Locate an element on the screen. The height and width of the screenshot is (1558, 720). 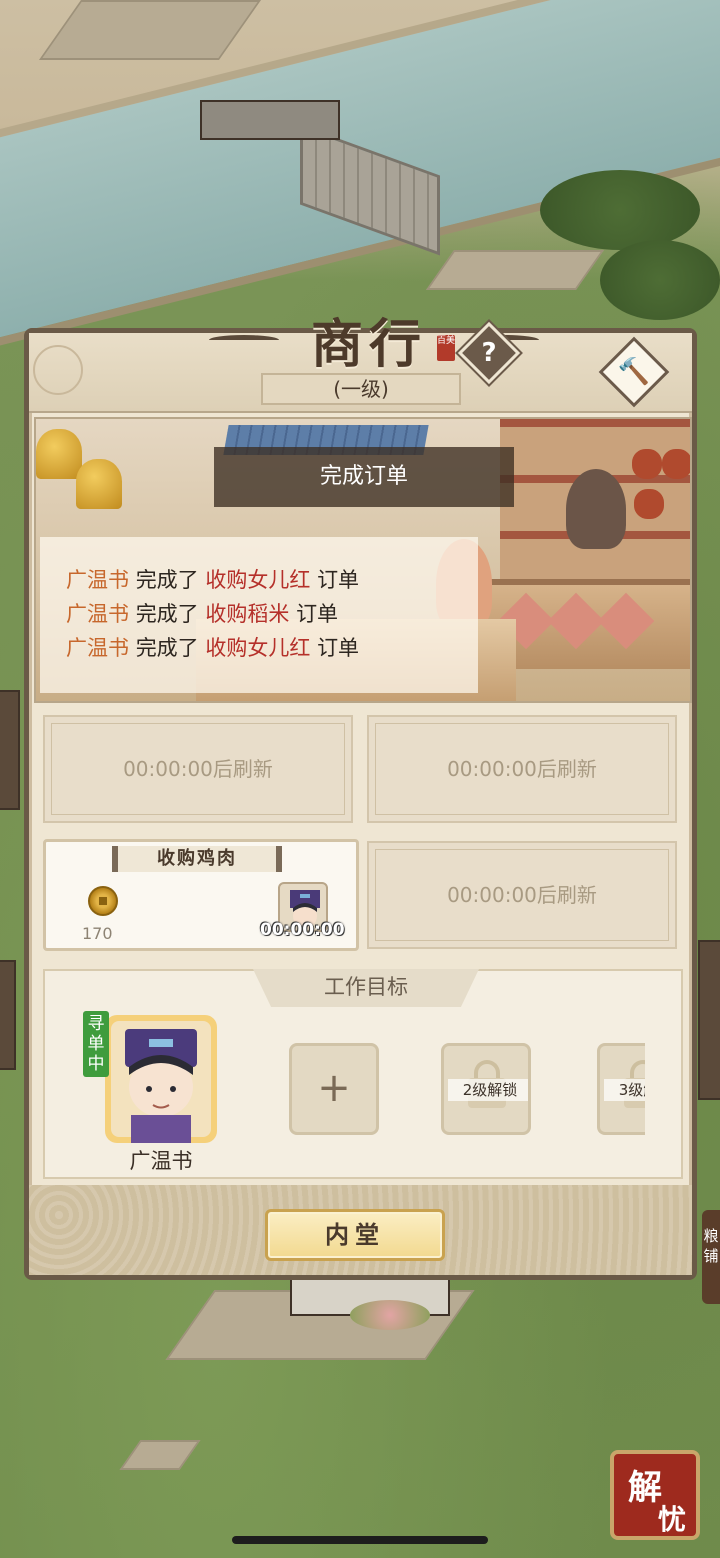
upgrade-button: 🔨 is located at coordinates (634, 372).